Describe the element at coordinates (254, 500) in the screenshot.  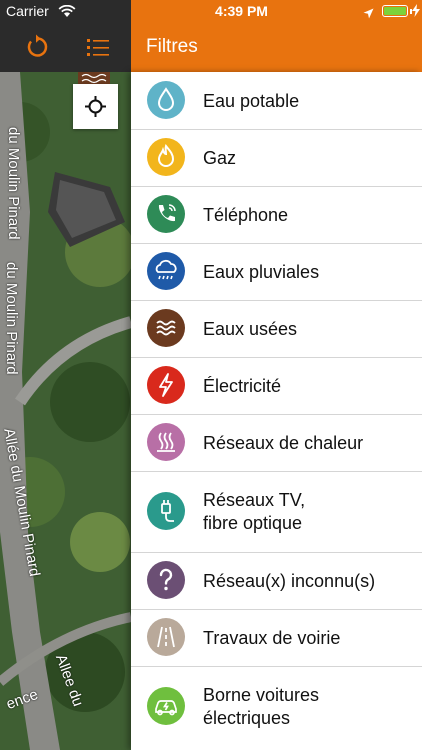
I see `filter-item-label: Réseaux TV,` at that location.